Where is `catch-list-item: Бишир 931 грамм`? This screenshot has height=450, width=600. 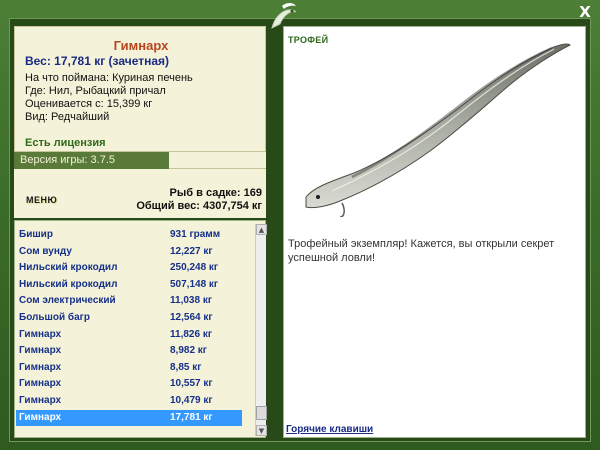 catch-list-item: Бишир 931 грамм is located at coordinates (129, 235).